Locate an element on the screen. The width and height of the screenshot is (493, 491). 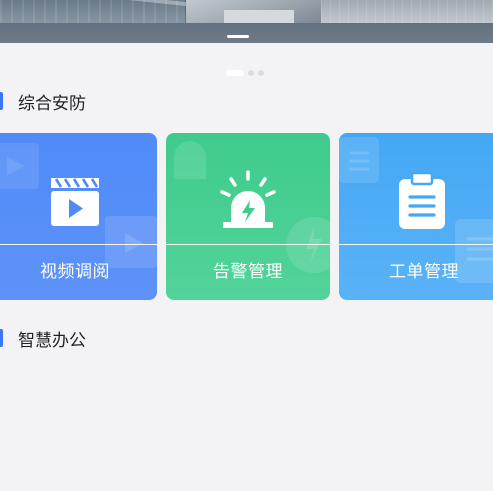
card-alarm-management: 告警管理 is located at coordinates (248, 216).